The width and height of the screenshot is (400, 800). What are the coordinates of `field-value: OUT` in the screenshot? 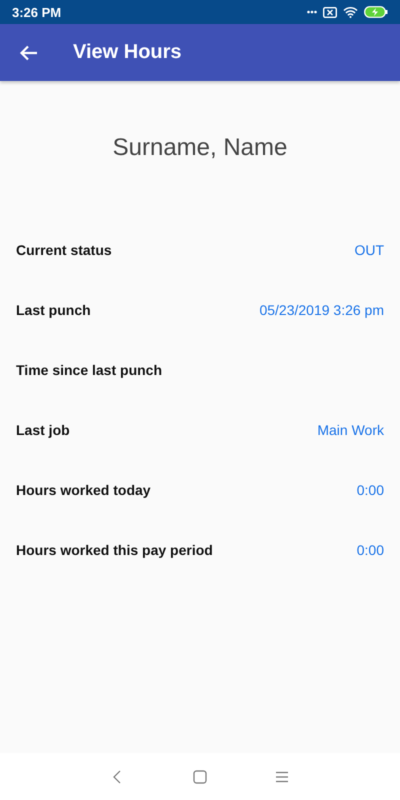 It's located at (369, 250).